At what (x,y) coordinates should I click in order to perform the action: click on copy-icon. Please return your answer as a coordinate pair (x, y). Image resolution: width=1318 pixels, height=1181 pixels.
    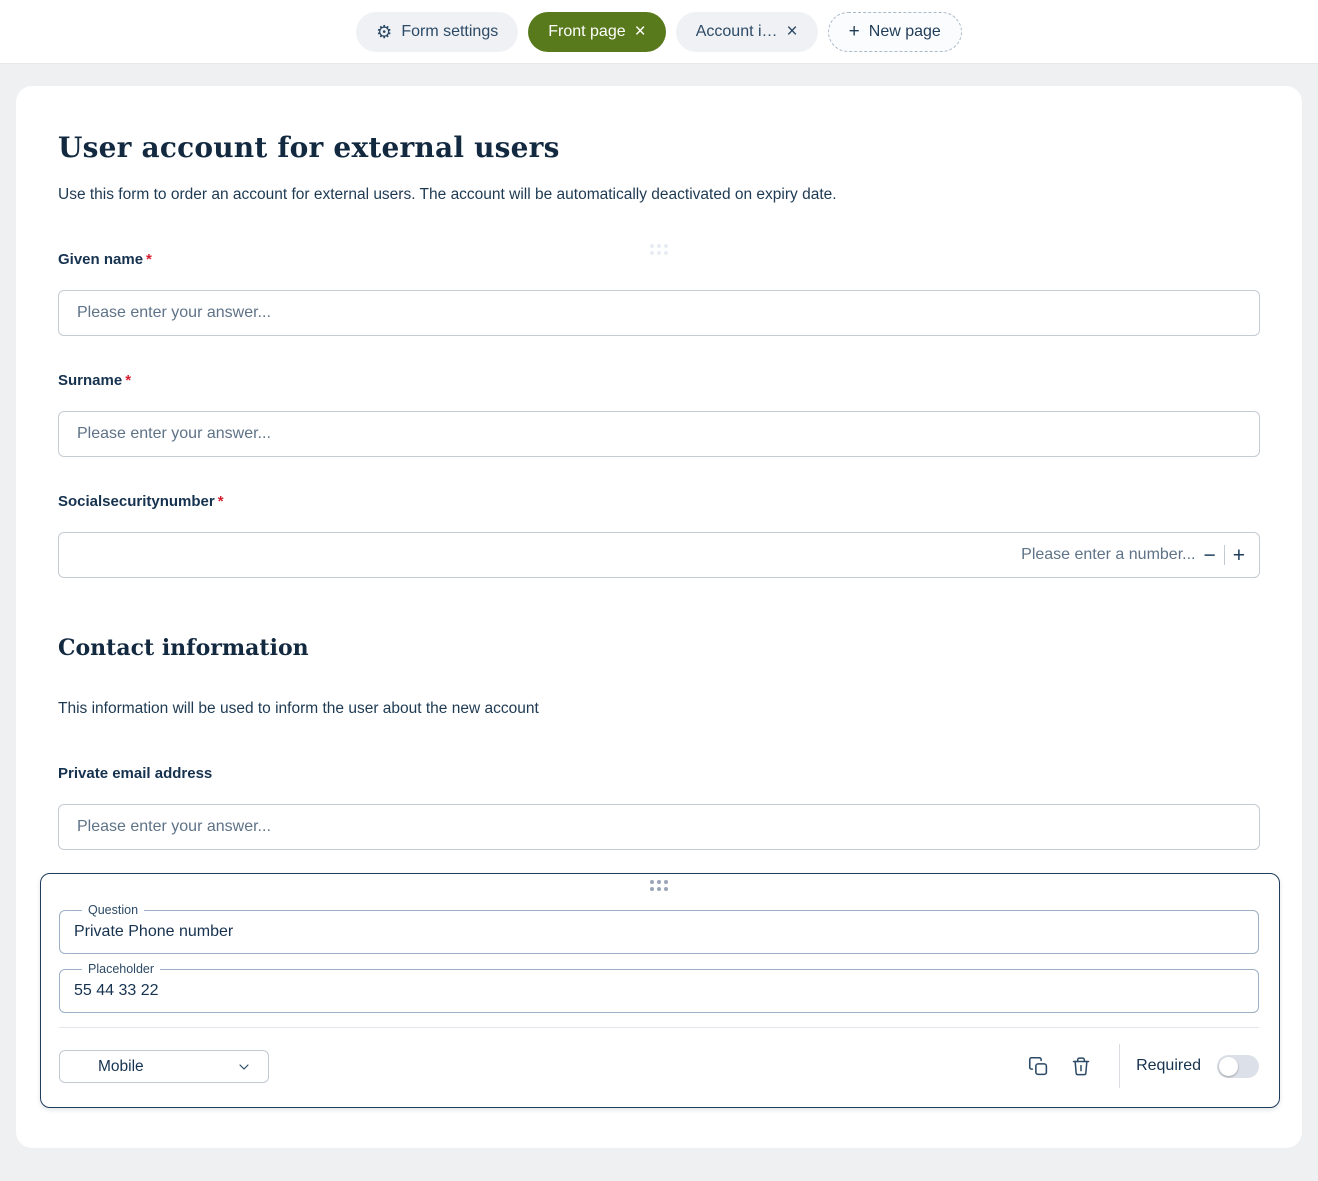
    Looking at the image, I should click on (1038, 1065).